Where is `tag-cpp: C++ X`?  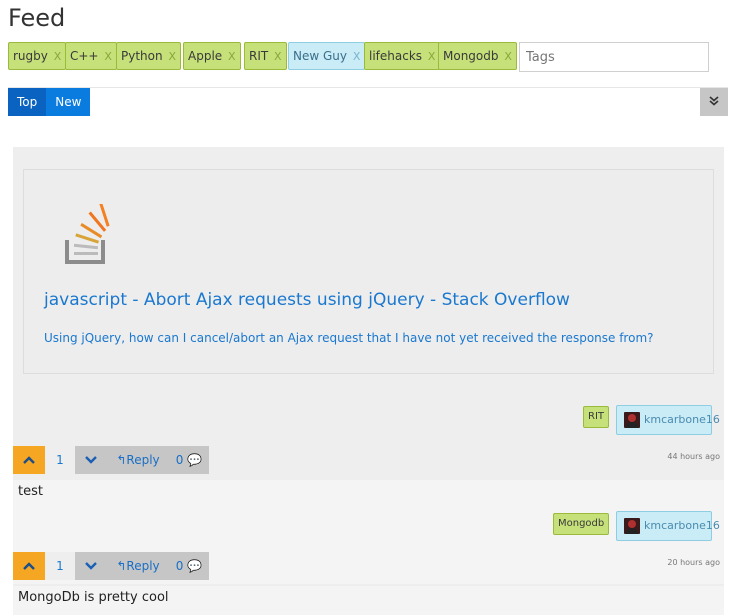 tag-cpp: C++ X is located at coordinates (91, 56).